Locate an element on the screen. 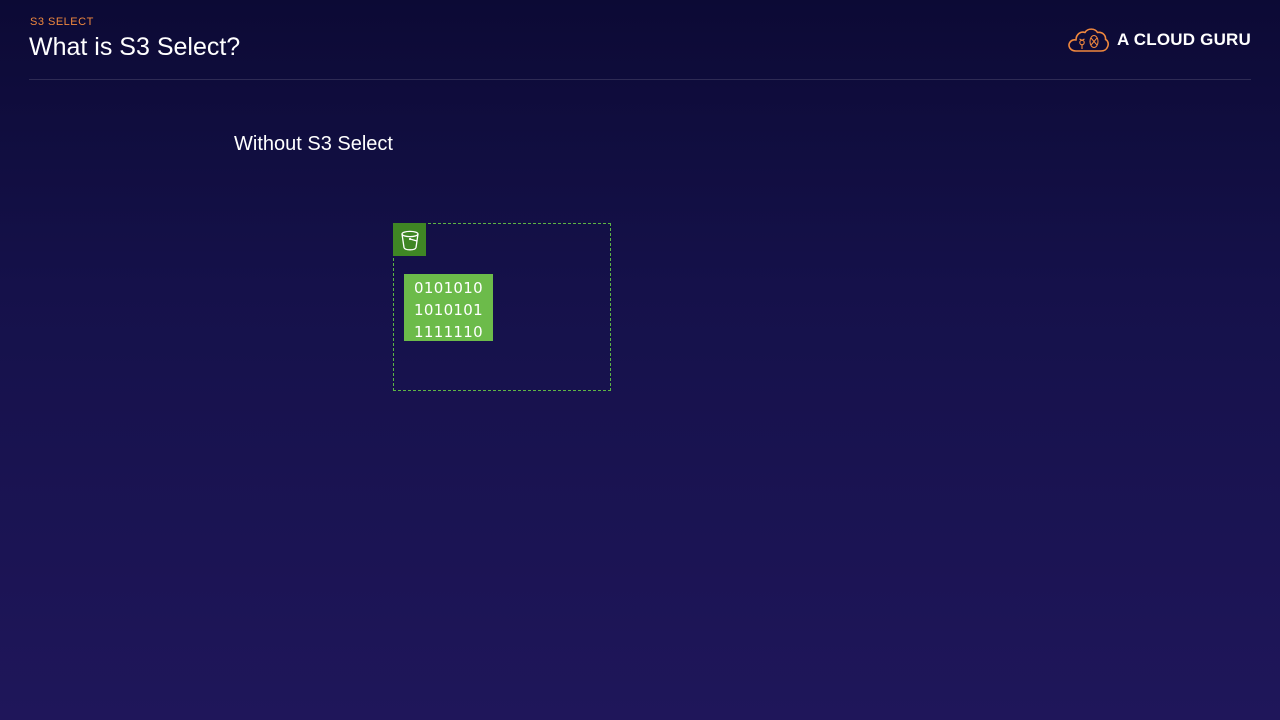 The height and width of the screenshot is (720, 1280). s3-bucket-badge is located at coordinates (409, 239).